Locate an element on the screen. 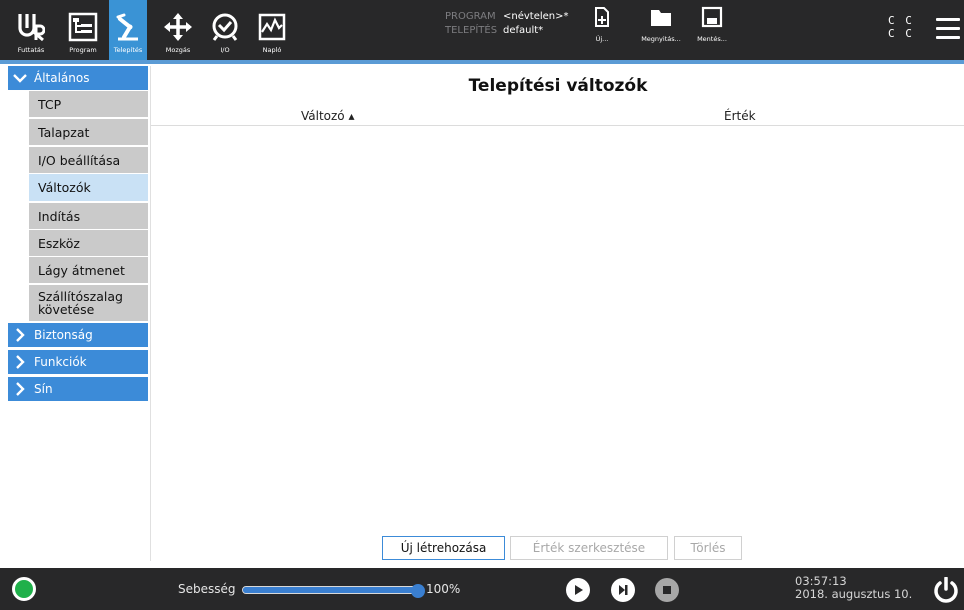 Image resolution: width=964 pixels, height=610 pixels. sidebar-section-label: Sín is located at coordinates (43, 389).